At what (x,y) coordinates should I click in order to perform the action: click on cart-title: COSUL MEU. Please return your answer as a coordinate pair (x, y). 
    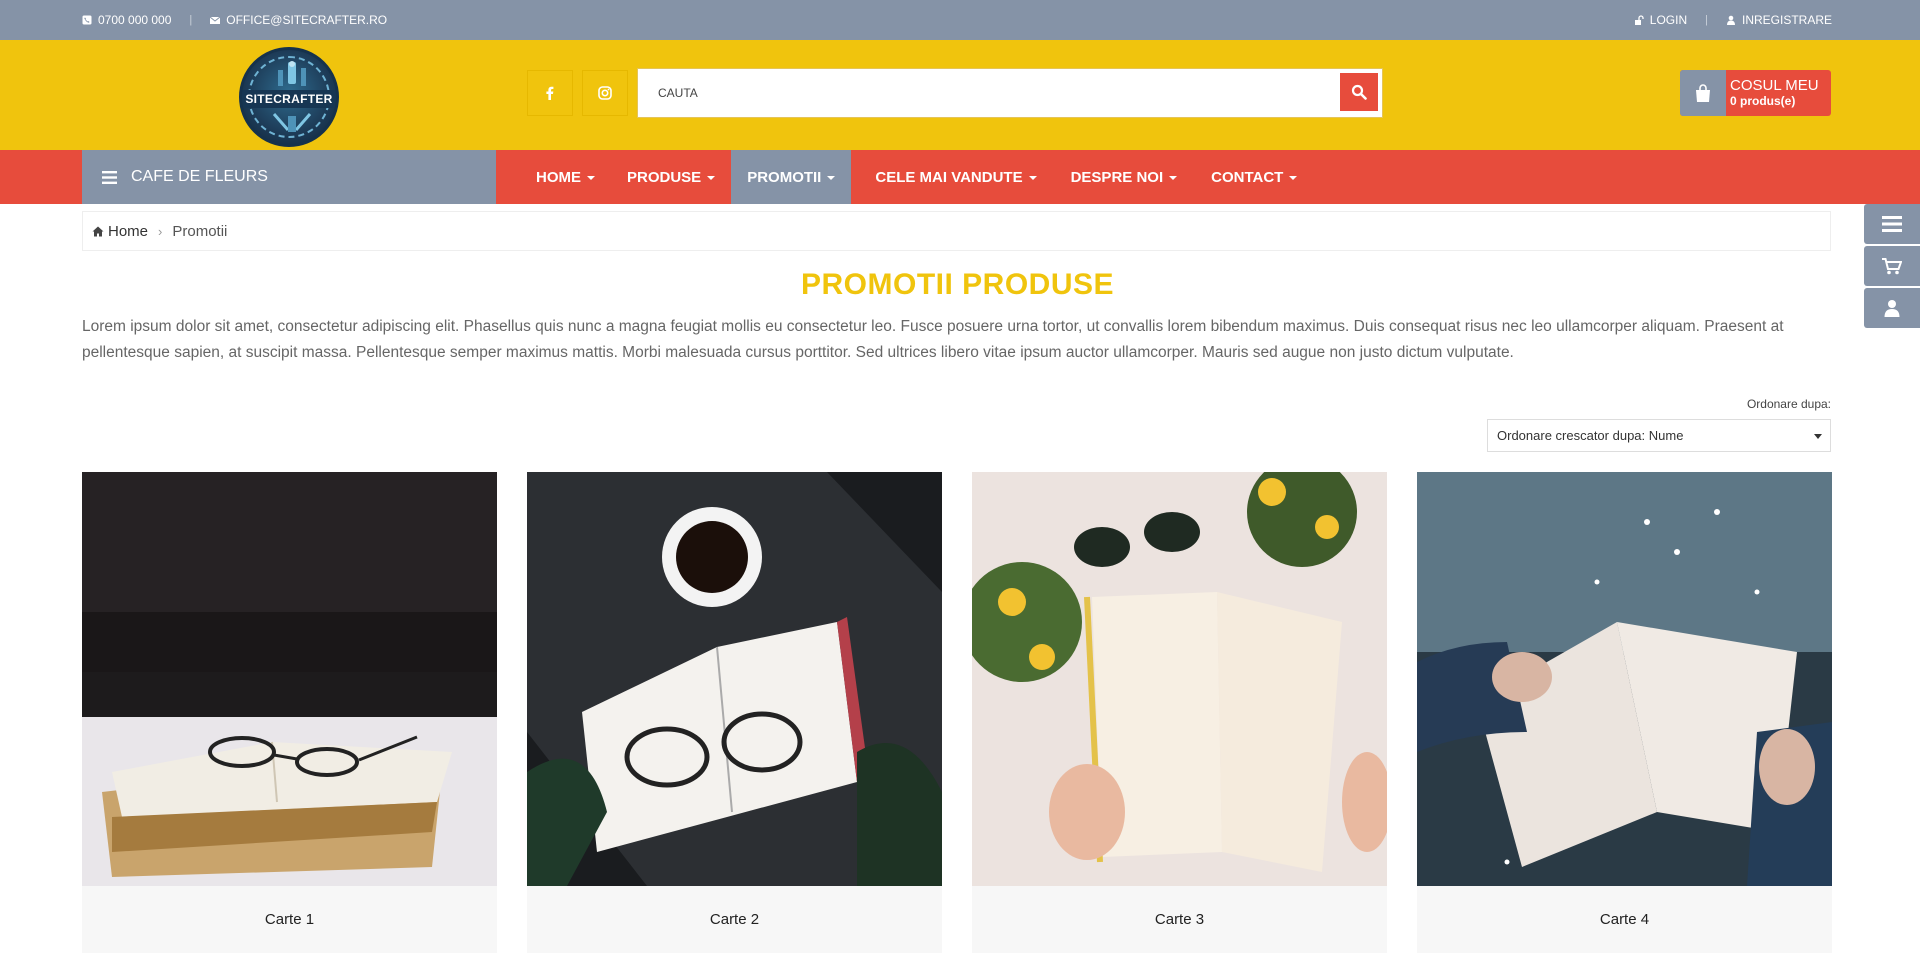
    Looking at the image, I should click on (1774, 85).